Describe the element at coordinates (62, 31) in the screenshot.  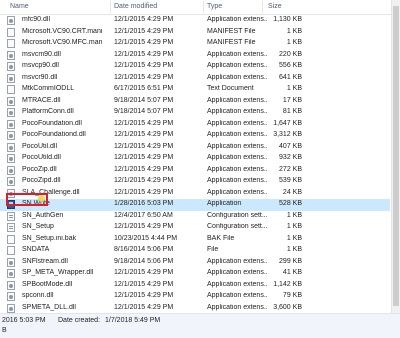
I see `file-name: Microsoft.VC90.CRT.manifest` at that location.